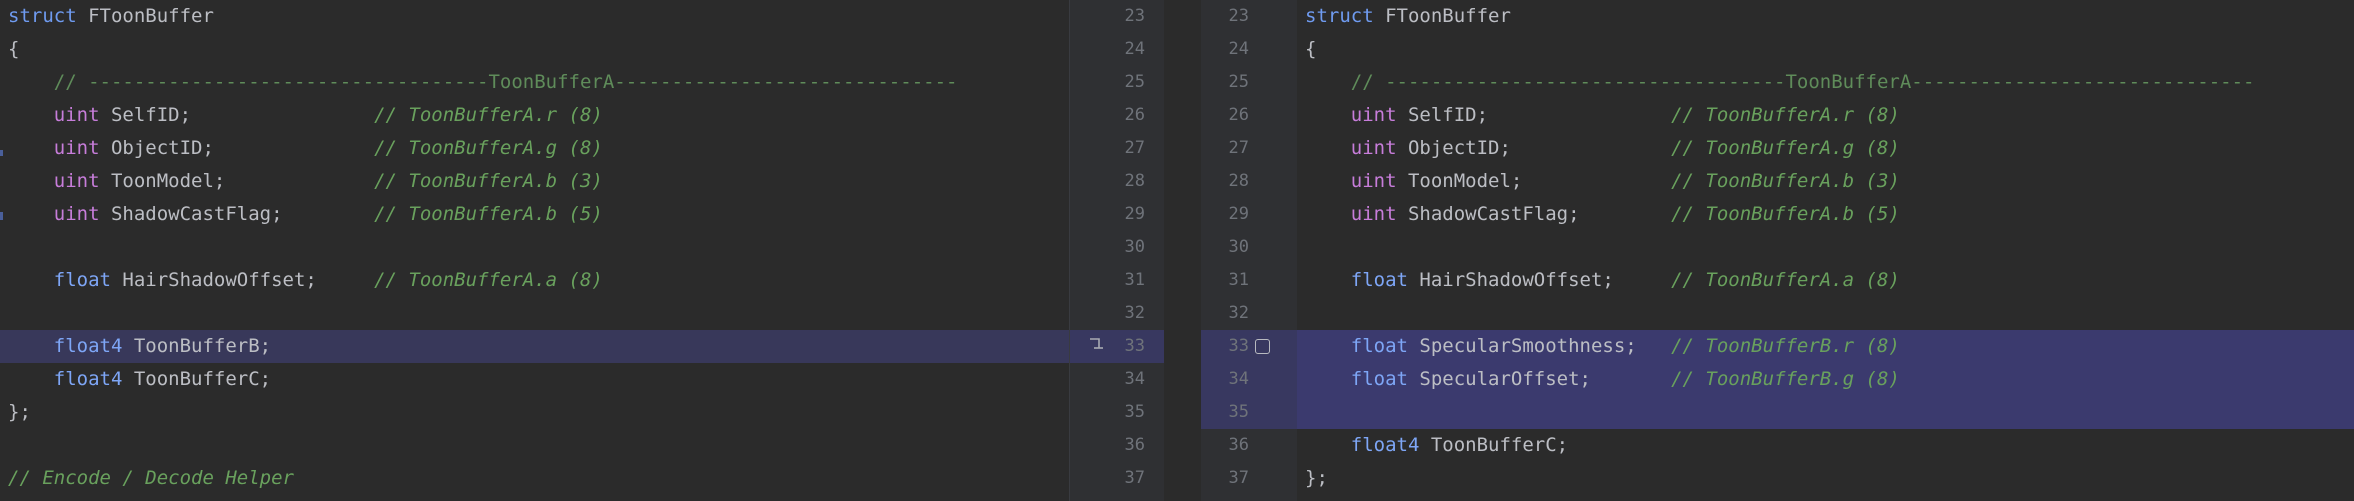  I want to click on change-marker, so click(1, 153).